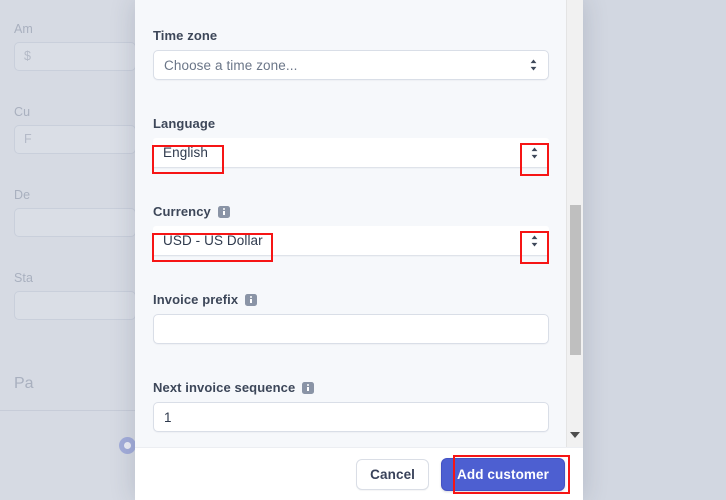  Describe the element at coordinates (351, 329) in the screenshot. I see `invoice-prefix-input` at that location.